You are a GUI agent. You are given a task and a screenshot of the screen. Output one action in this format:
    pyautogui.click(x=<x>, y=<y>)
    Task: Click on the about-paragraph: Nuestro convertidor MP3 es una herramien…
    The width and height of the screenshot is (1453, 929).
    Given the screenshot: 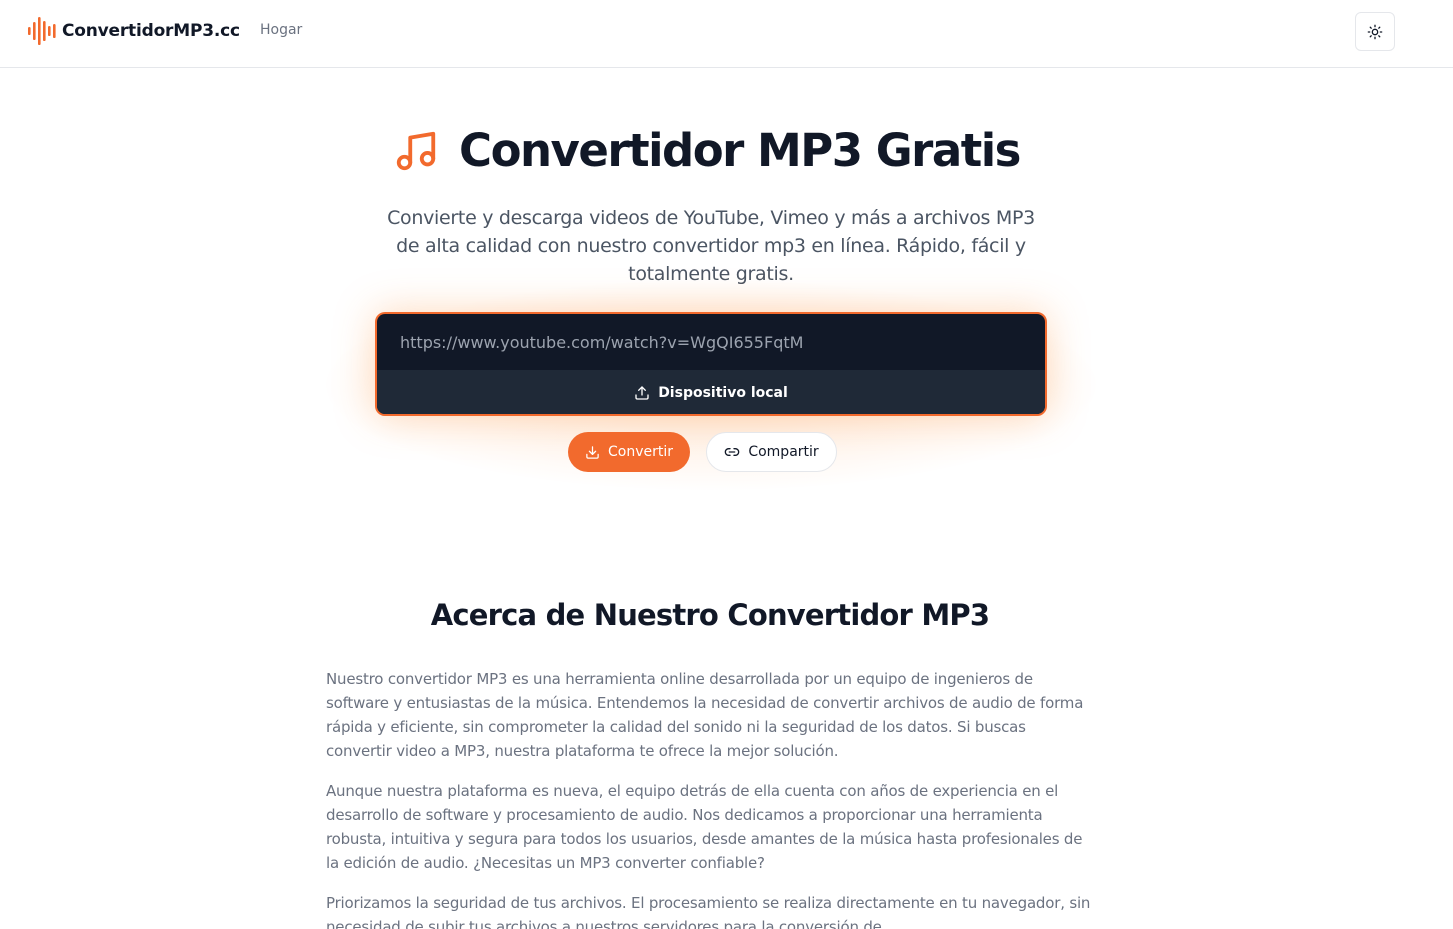 What is the action you would take?
    pyautogui.click(x=705, y=715)
    